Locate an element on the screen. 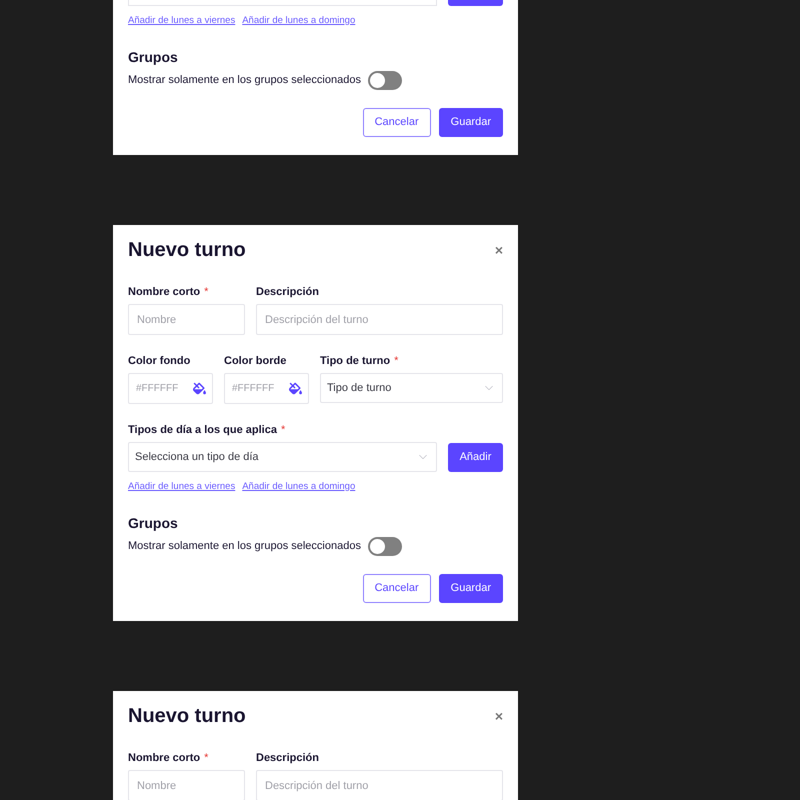 Image resolution: width=800 pixels, height=800 pixels. day-type-select: Selecciona un tipo de día is located at coordinates (282, 457).